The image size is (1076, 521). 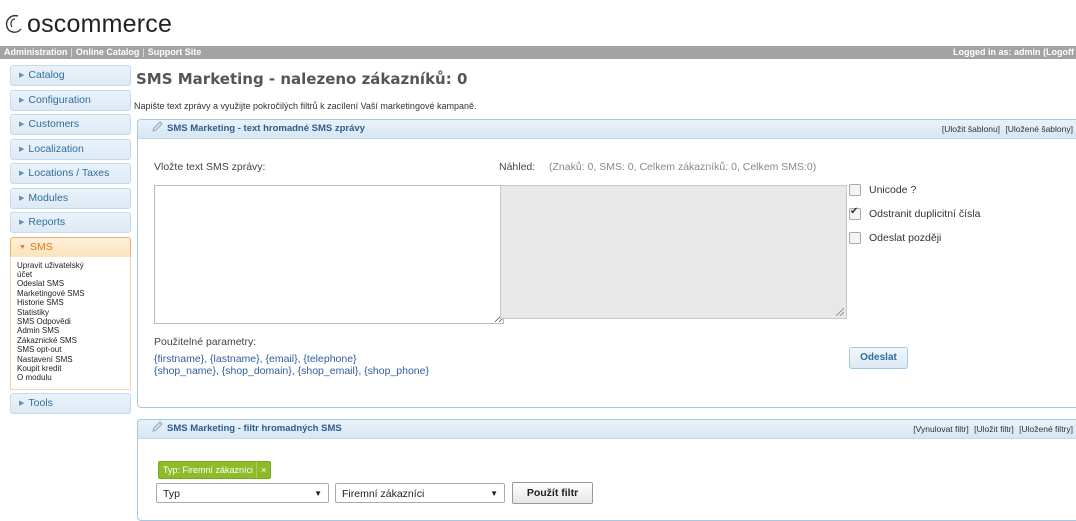 I want to click on sidebar-item-label: Modules, so click(x=48, y=197).